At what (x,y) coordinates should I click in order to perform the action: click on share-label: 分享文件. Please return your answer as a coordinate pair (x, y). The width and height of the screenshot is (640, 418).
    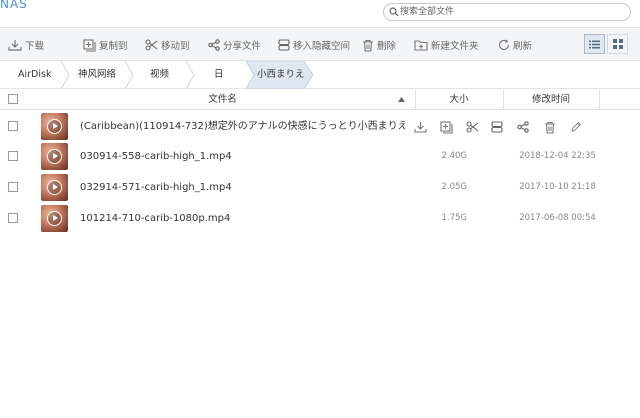
    Looking at the image, I should click on (242, 46).